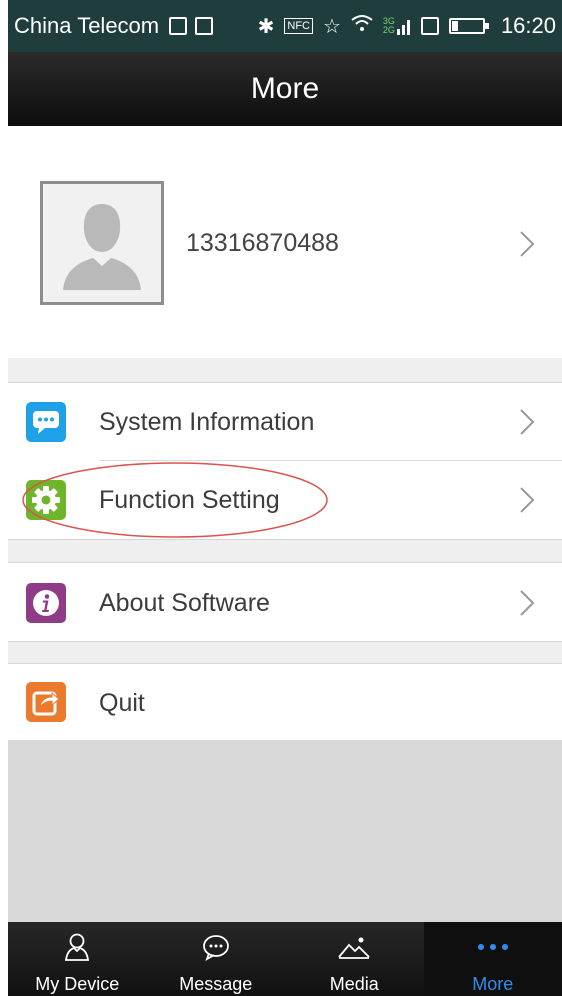 This screenshot has height=996, width=562. Describe the element at coordinates (204, 26) in the screenshot. I see `image-notification-icon` at that location.